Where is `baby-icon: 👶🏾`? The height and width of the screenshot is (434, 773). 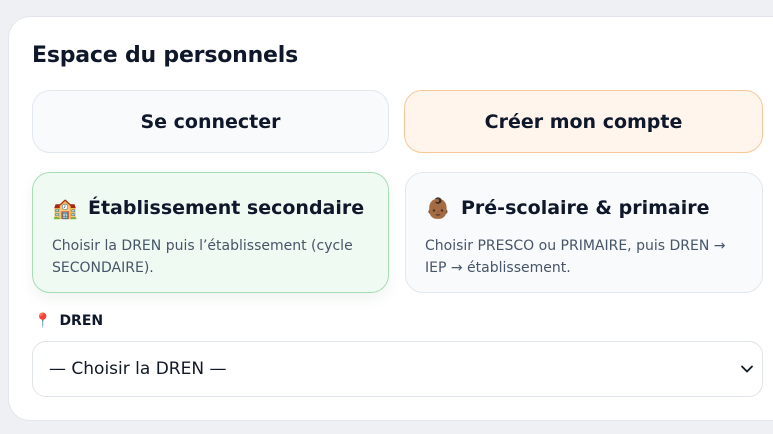
baby-icon: 👶🏾 is located at coordinates (438, 208).